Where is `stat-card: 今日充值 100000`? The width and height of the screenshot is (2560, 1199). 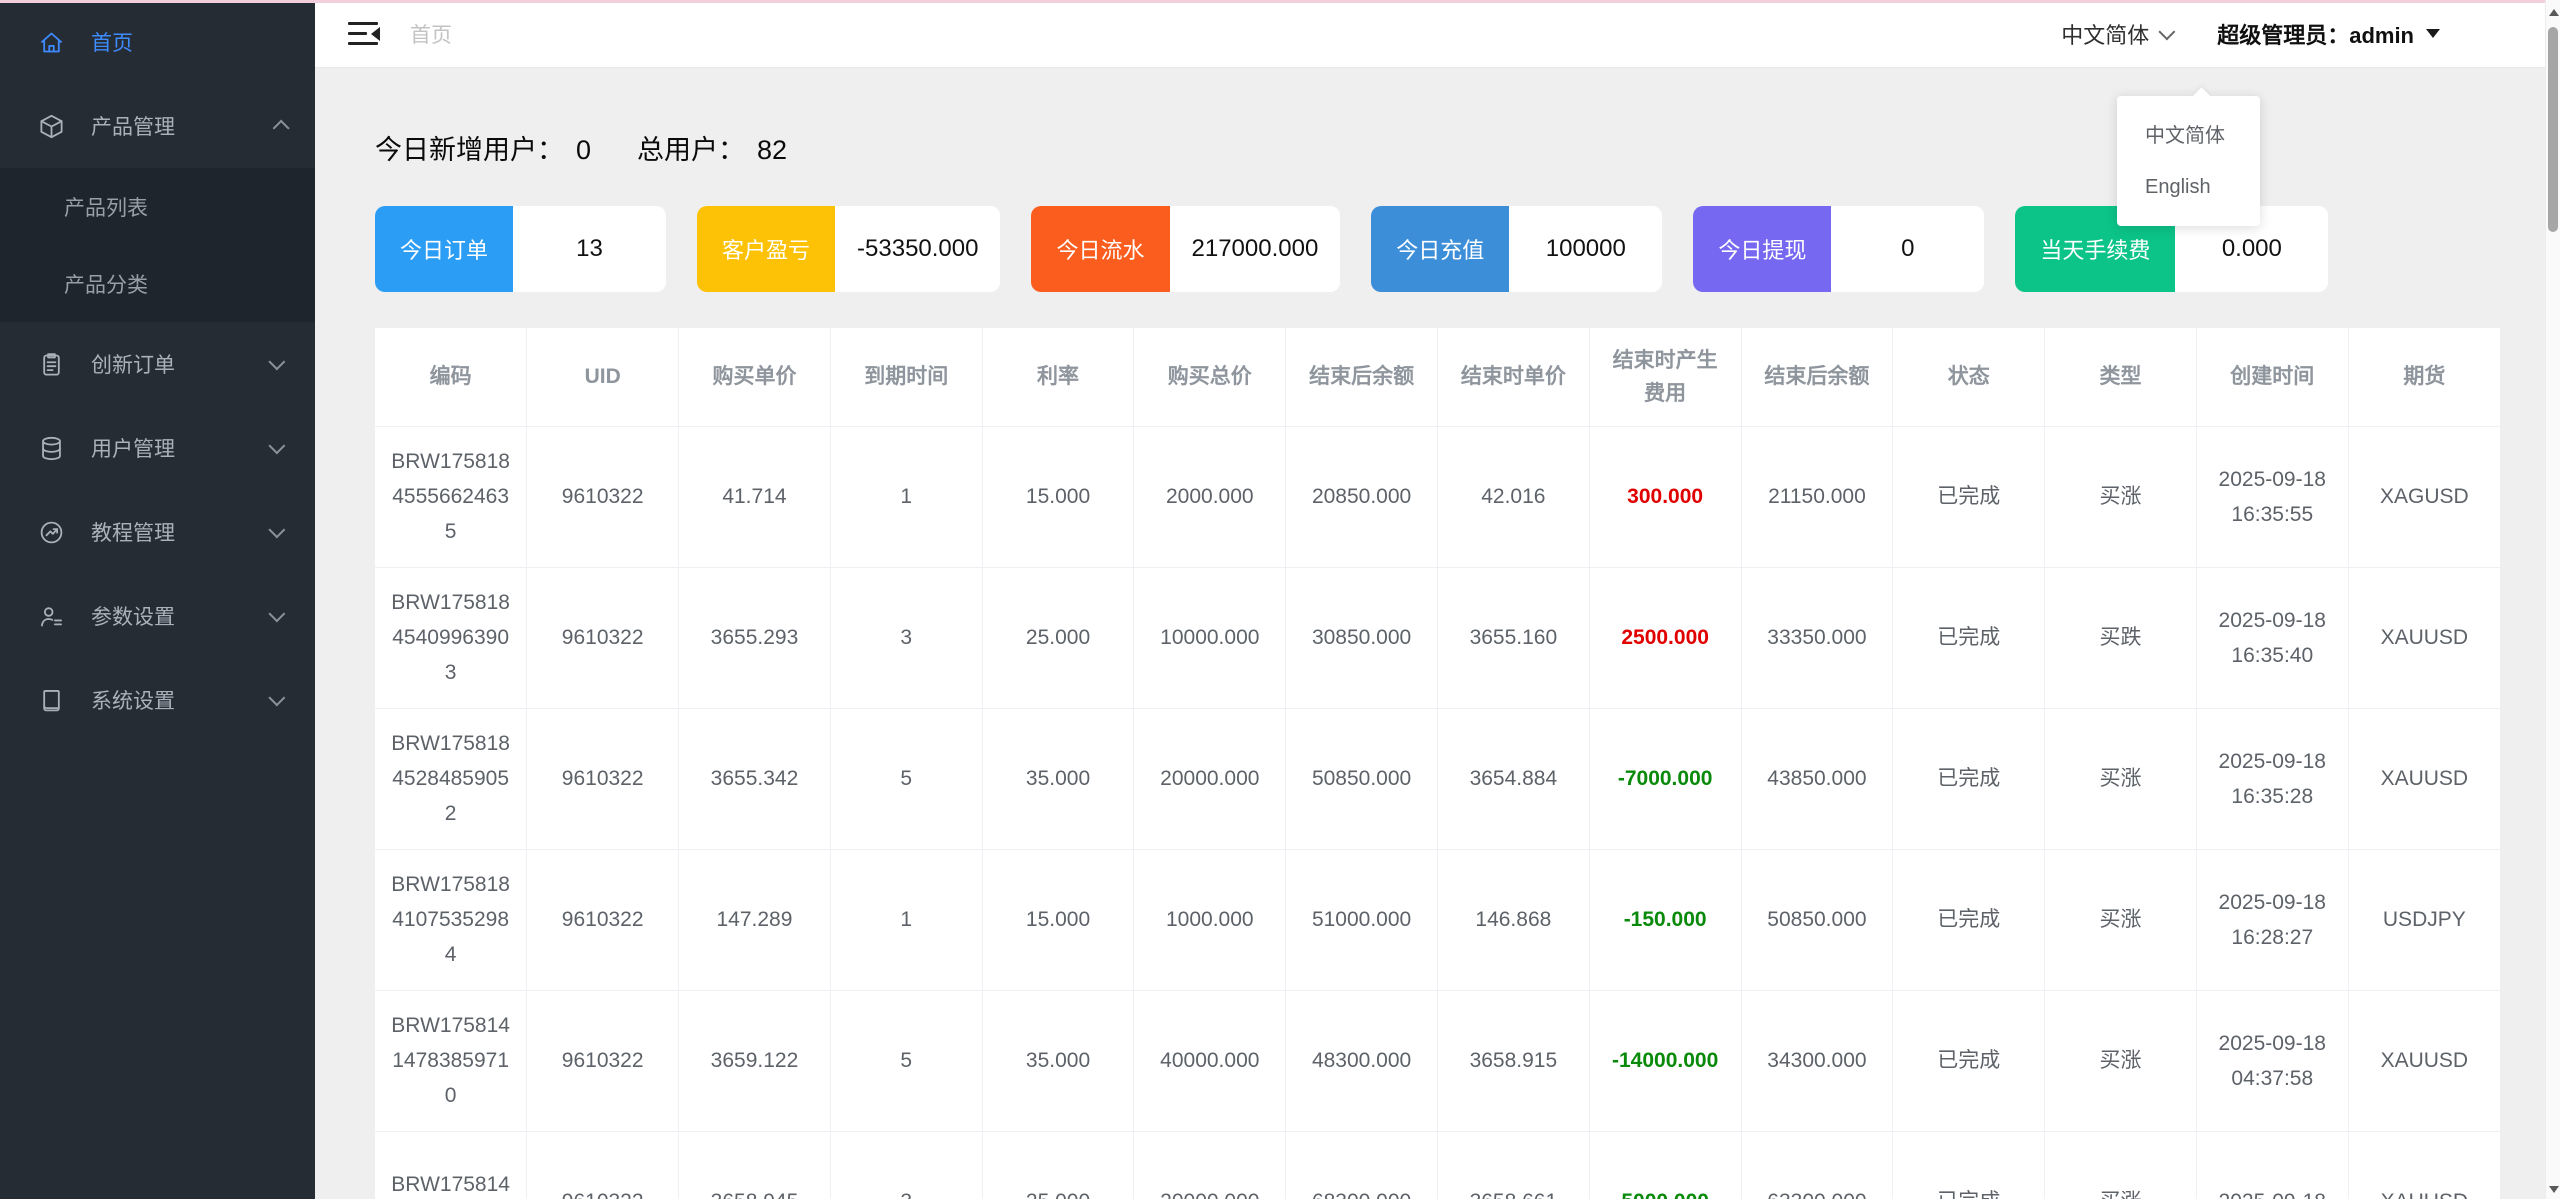
stat-card: 今日充值 100000 is located at coordinates (1517, 249).